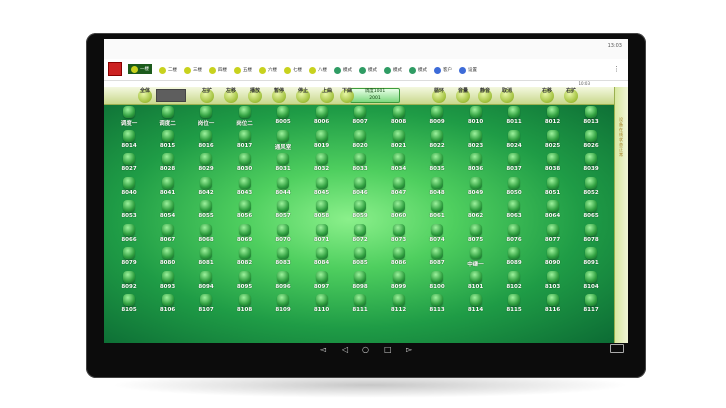 Image resolution: width=726 pixels, height=408 pixels. Describe the element at coordinates (476, 118) in the screenshot. I see `extension-cell: 8010` at that location.